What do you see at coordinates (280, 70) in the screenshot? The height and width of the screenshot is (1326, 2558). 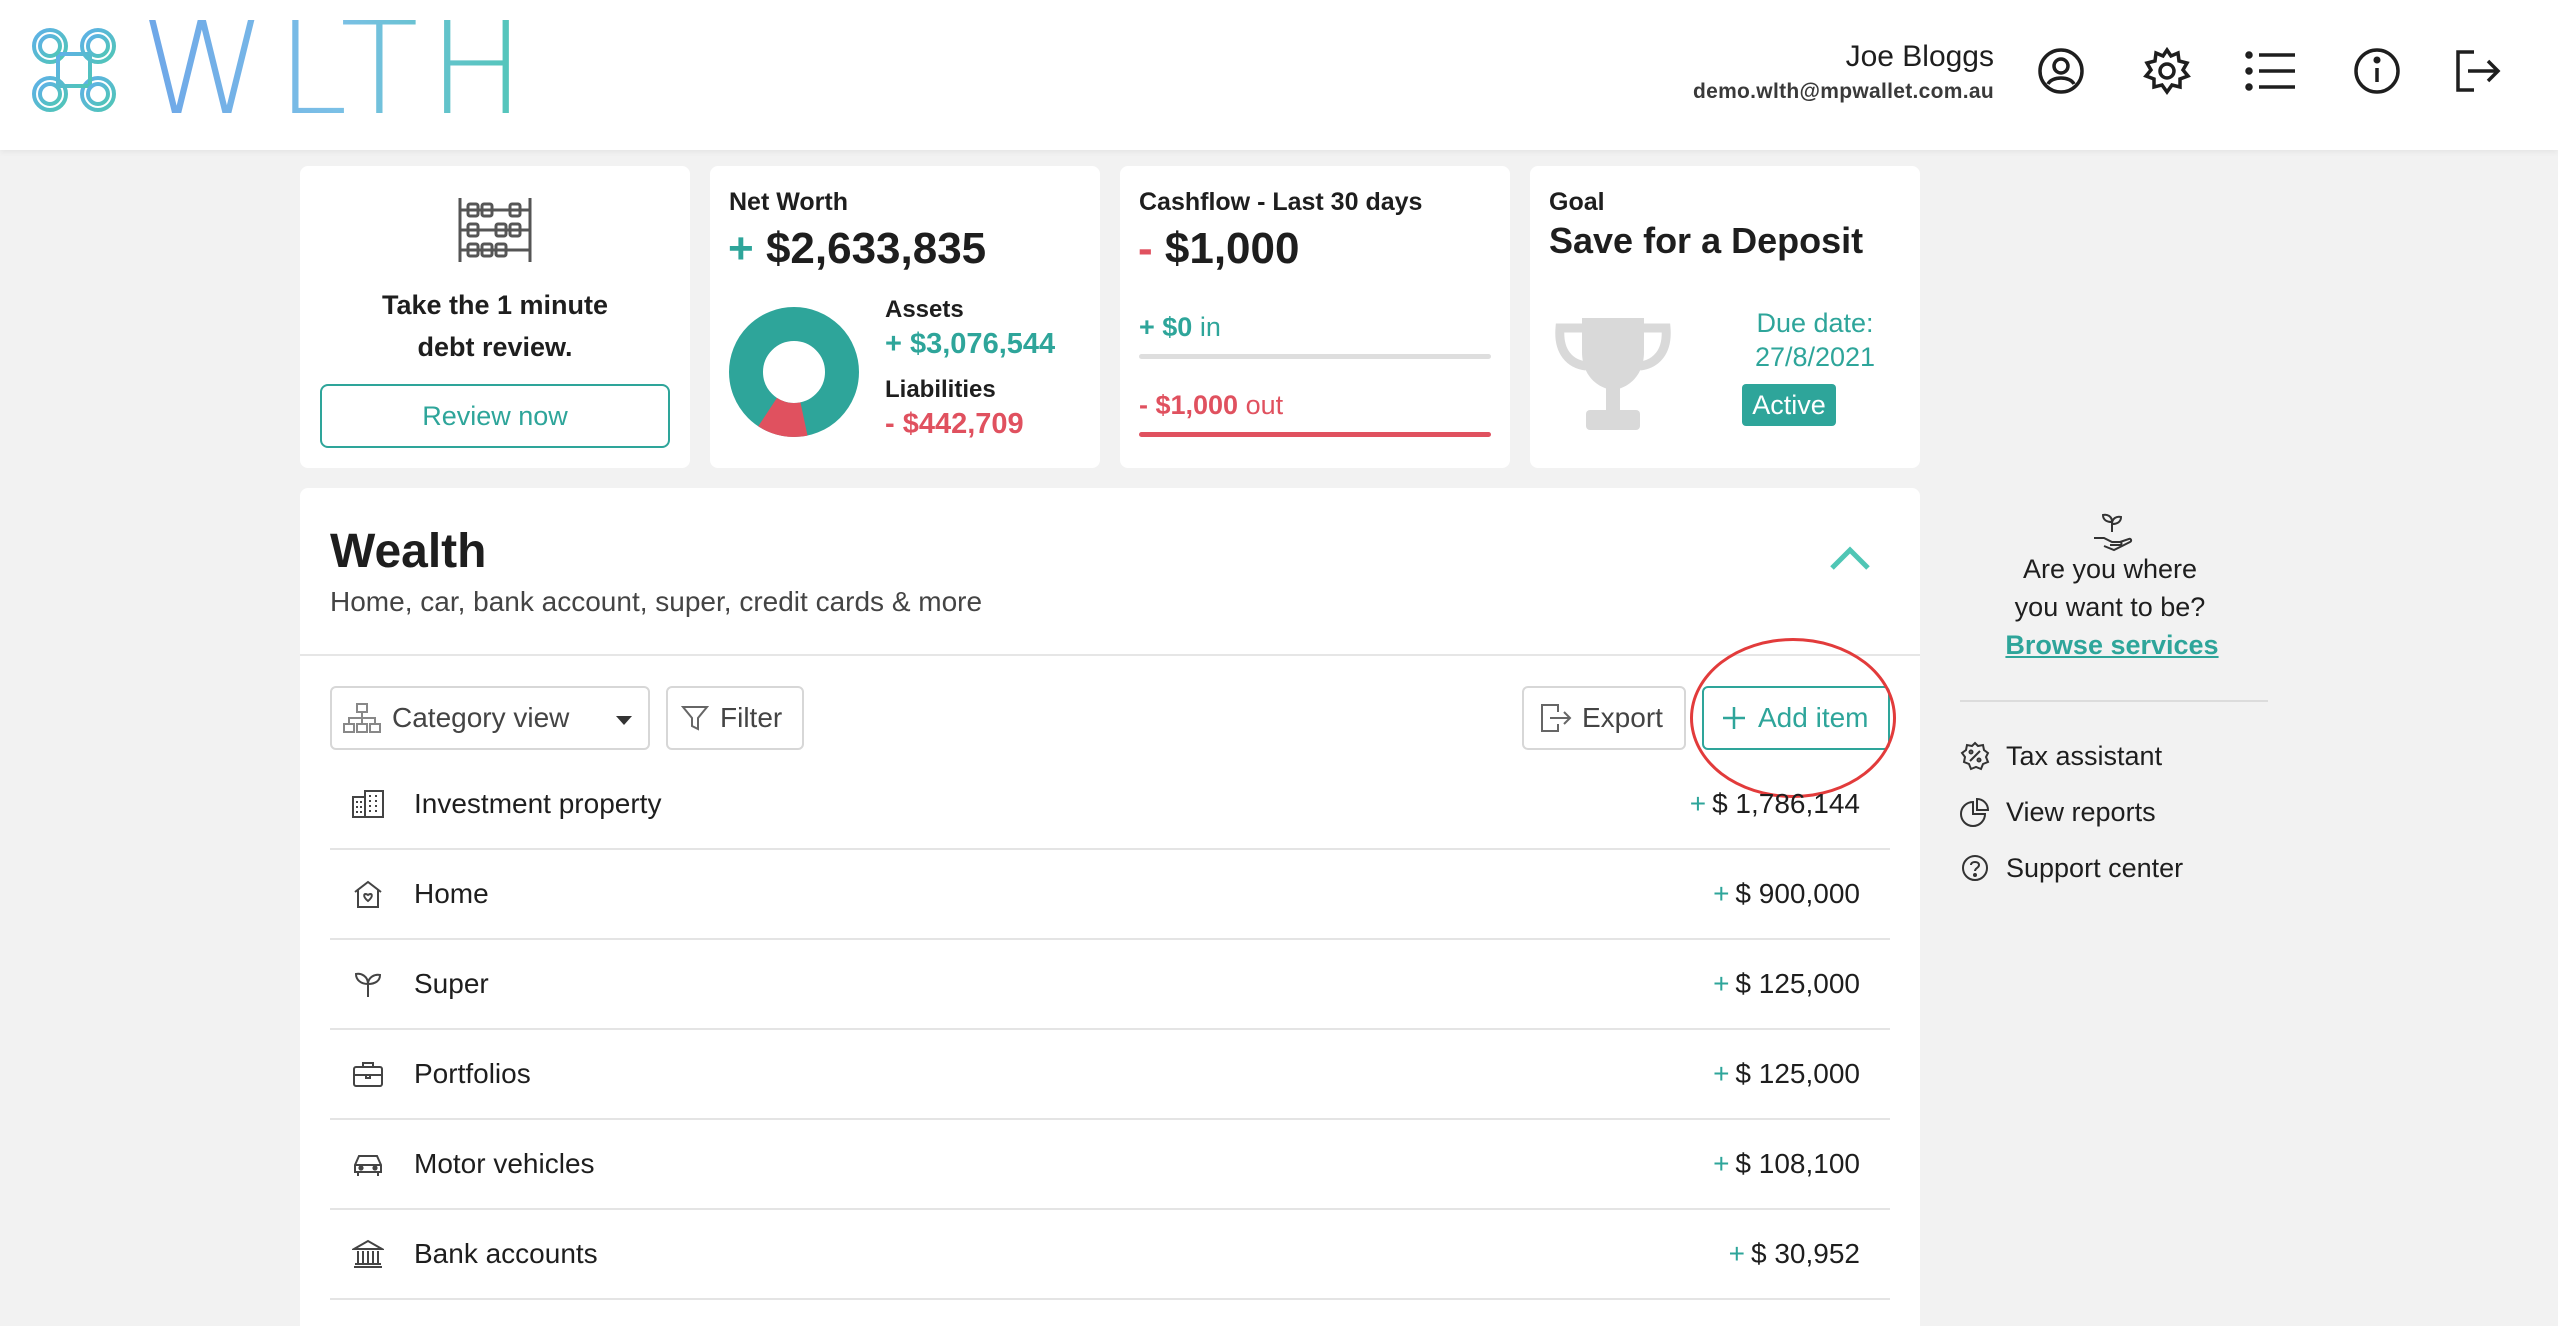 I see `wlth-logo: WLTH` at bounding box center [280, 70].